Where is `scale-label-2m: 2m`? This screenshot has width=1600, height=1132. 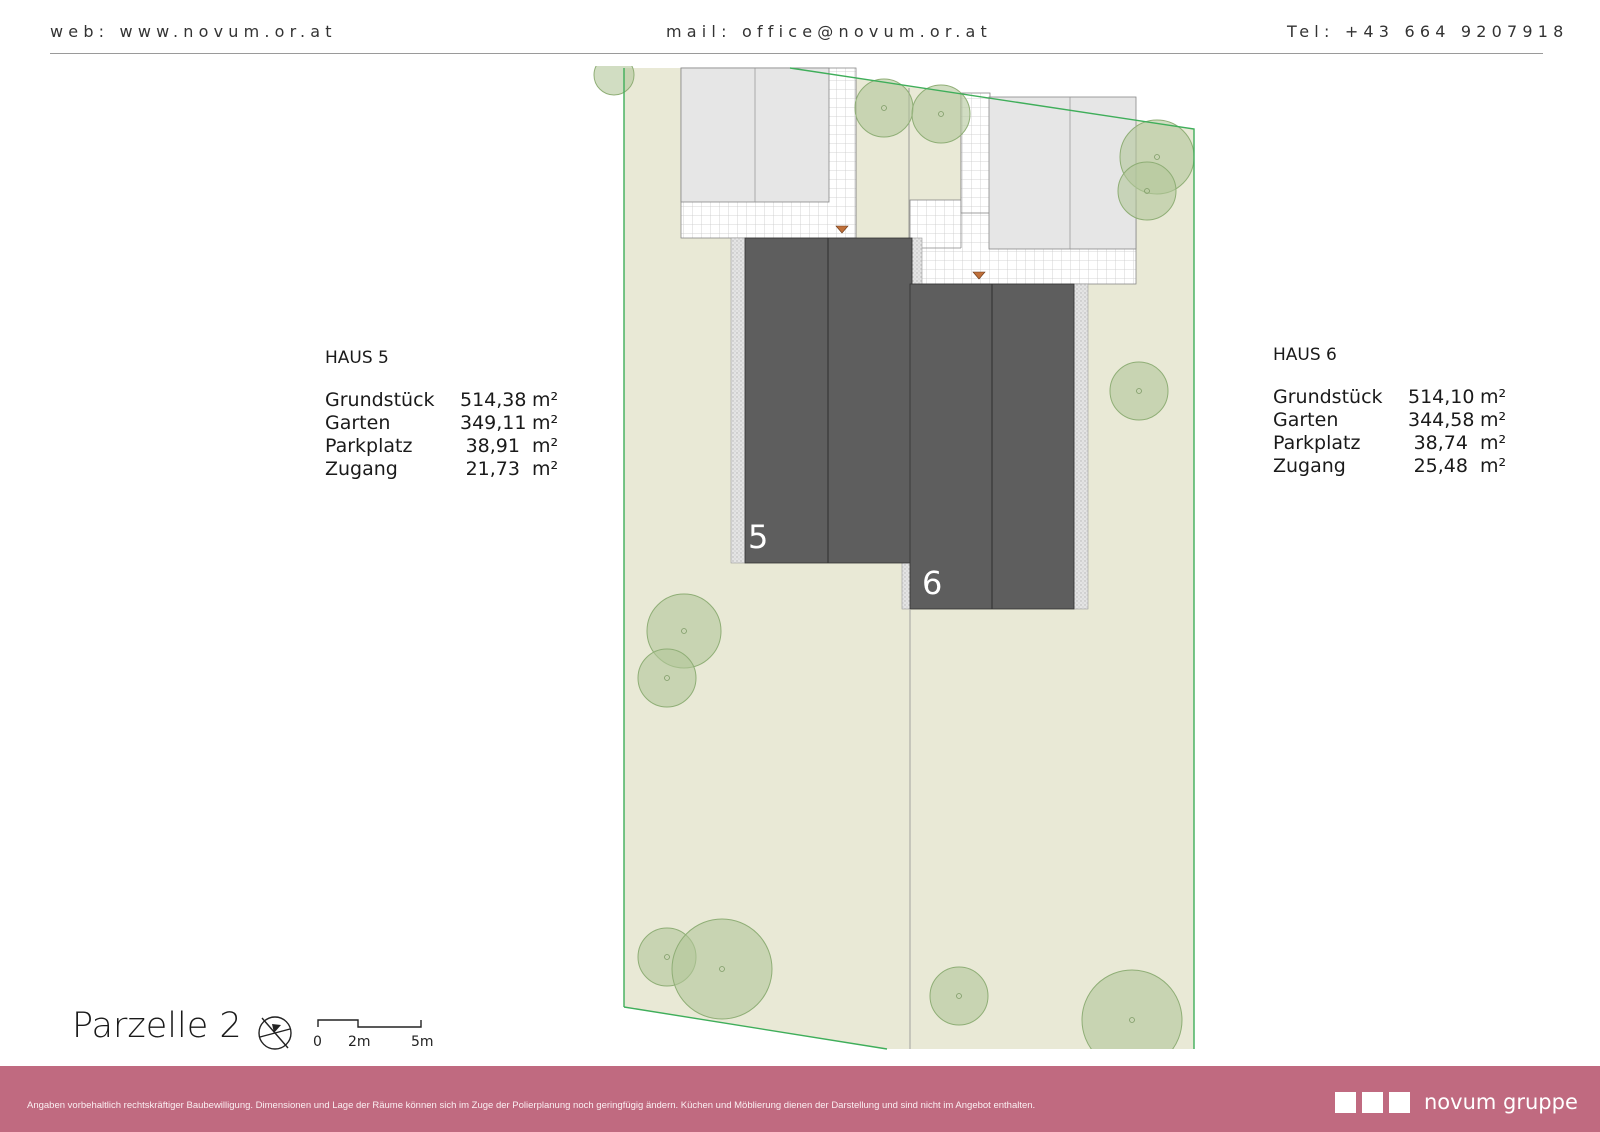 scale-label-2m: 2m is located at coordinates (359, 1042).